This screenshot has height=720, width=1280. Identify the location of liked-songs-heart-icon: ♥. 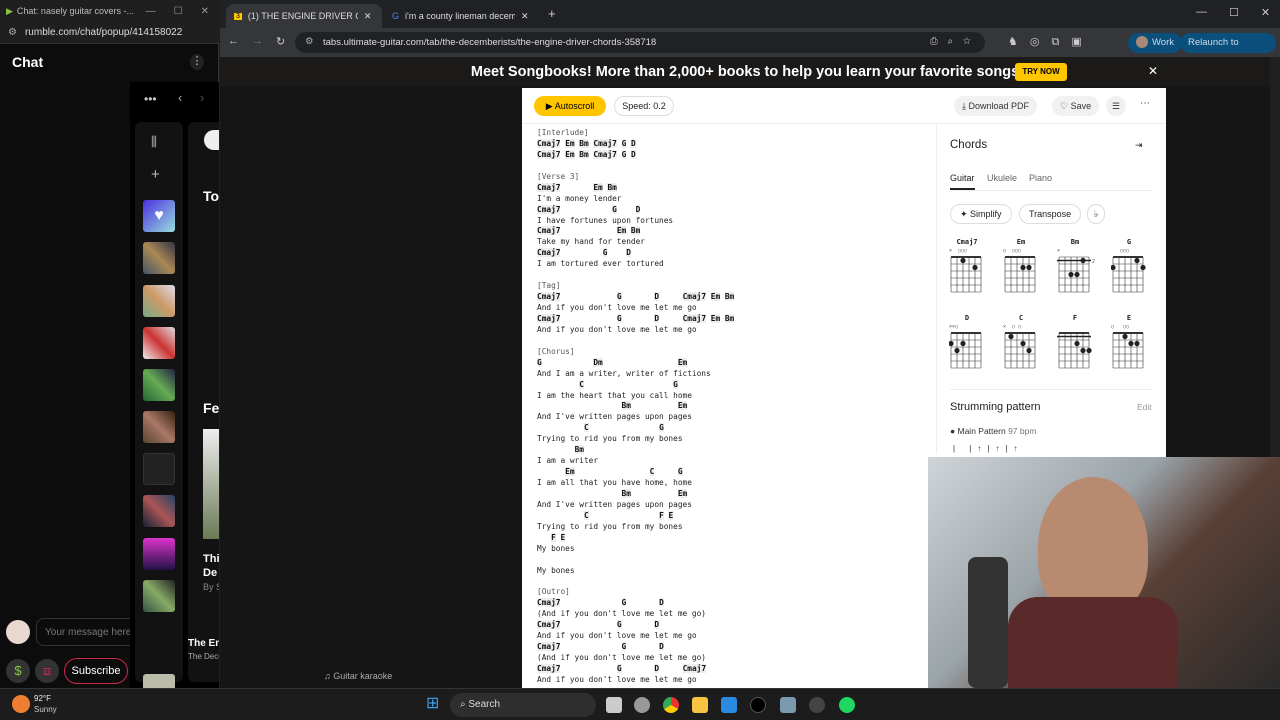
(159, 216).